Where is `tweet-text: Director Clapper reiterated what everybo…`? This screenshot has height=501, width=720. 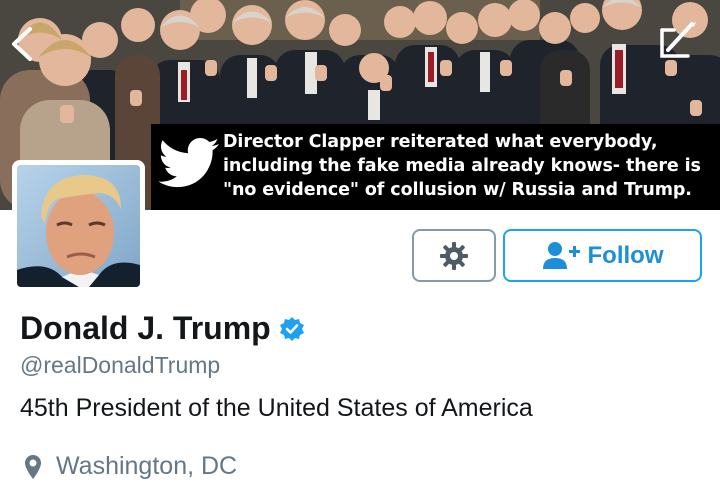
tweet-text: Director Clapper reiterated what everybo… is located at coordinates (470, 166).